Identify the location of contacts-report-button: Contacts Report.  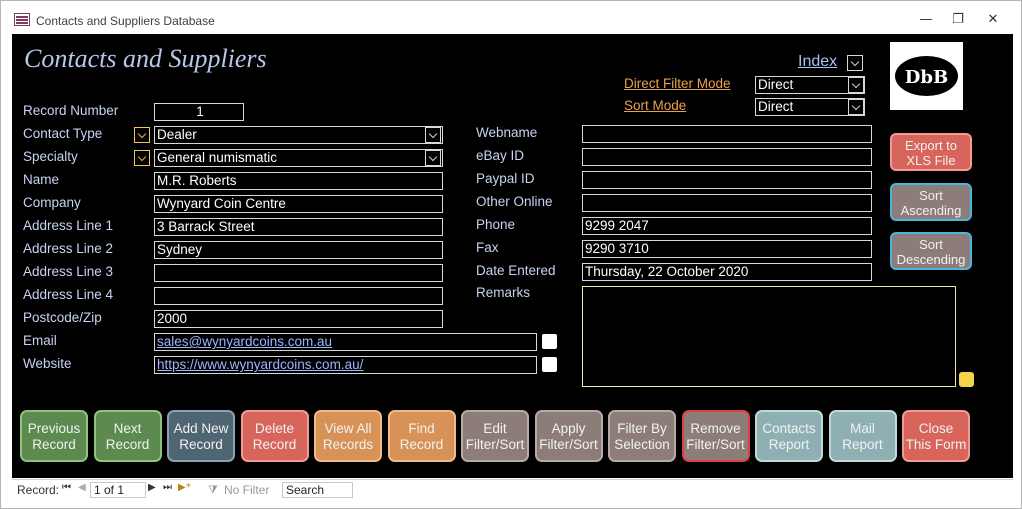
(789, 436).